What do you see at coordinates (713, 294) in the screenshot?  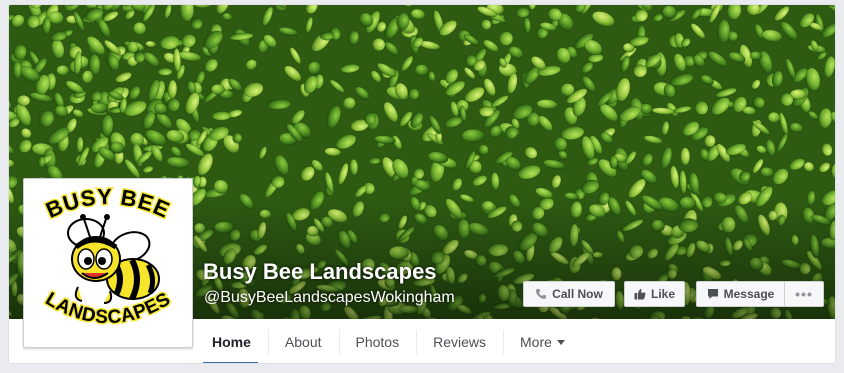 I see `message-icon` at bounding box center [713, 294].